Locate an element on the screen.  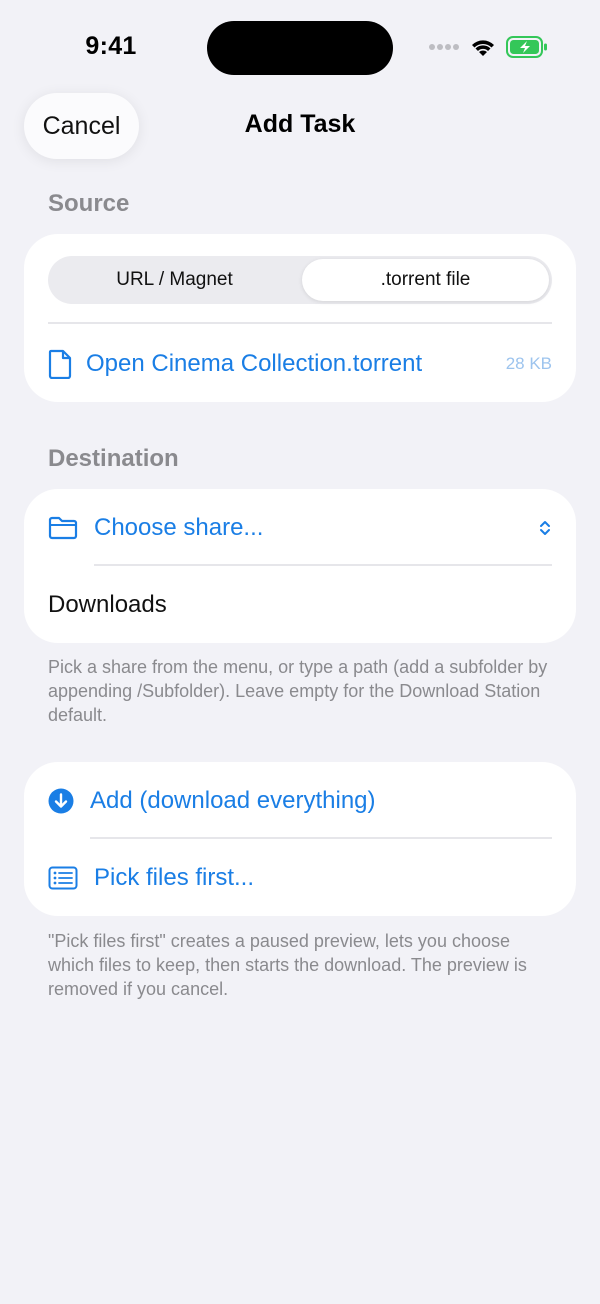
source-header: Source is located at coordinates (89, 203).